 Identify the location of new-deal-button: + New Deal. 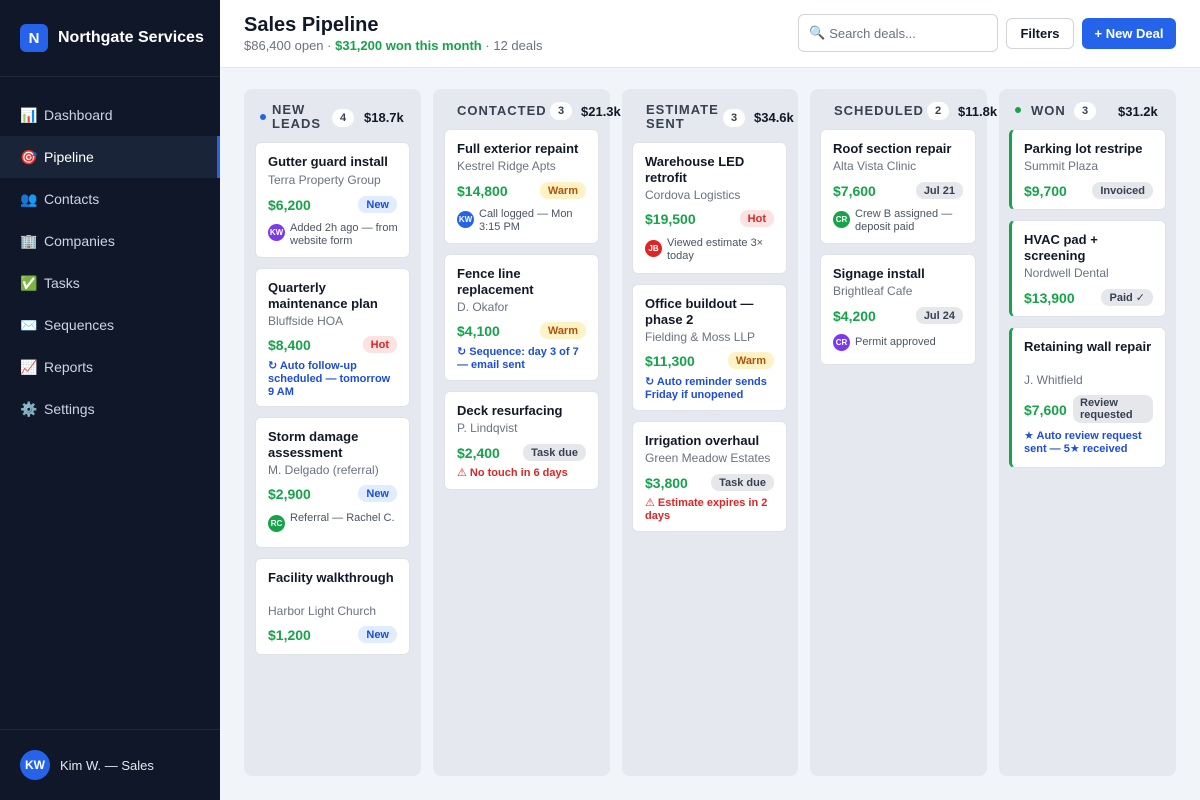
(1129, 33).